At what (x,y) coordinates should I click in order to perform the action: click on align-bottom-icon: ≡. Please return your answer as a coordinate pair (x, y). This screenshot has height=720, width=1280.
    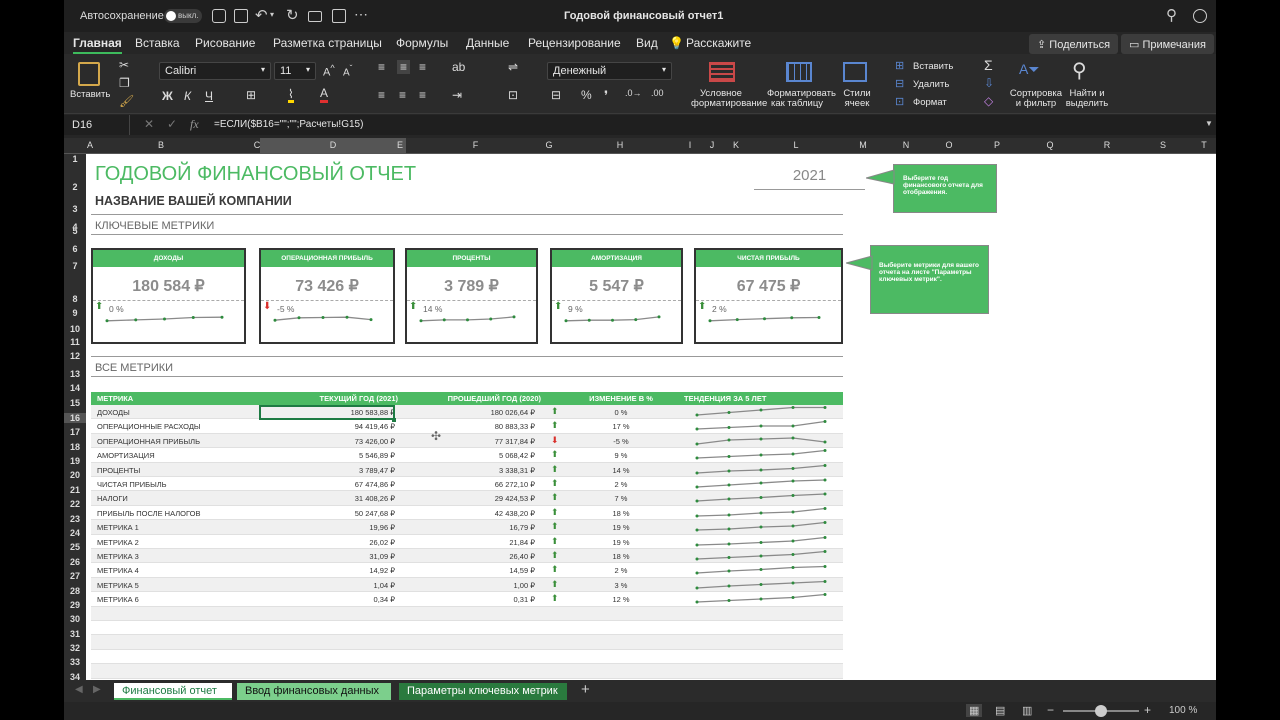
    Looking at the image, I should click on (422, 67).